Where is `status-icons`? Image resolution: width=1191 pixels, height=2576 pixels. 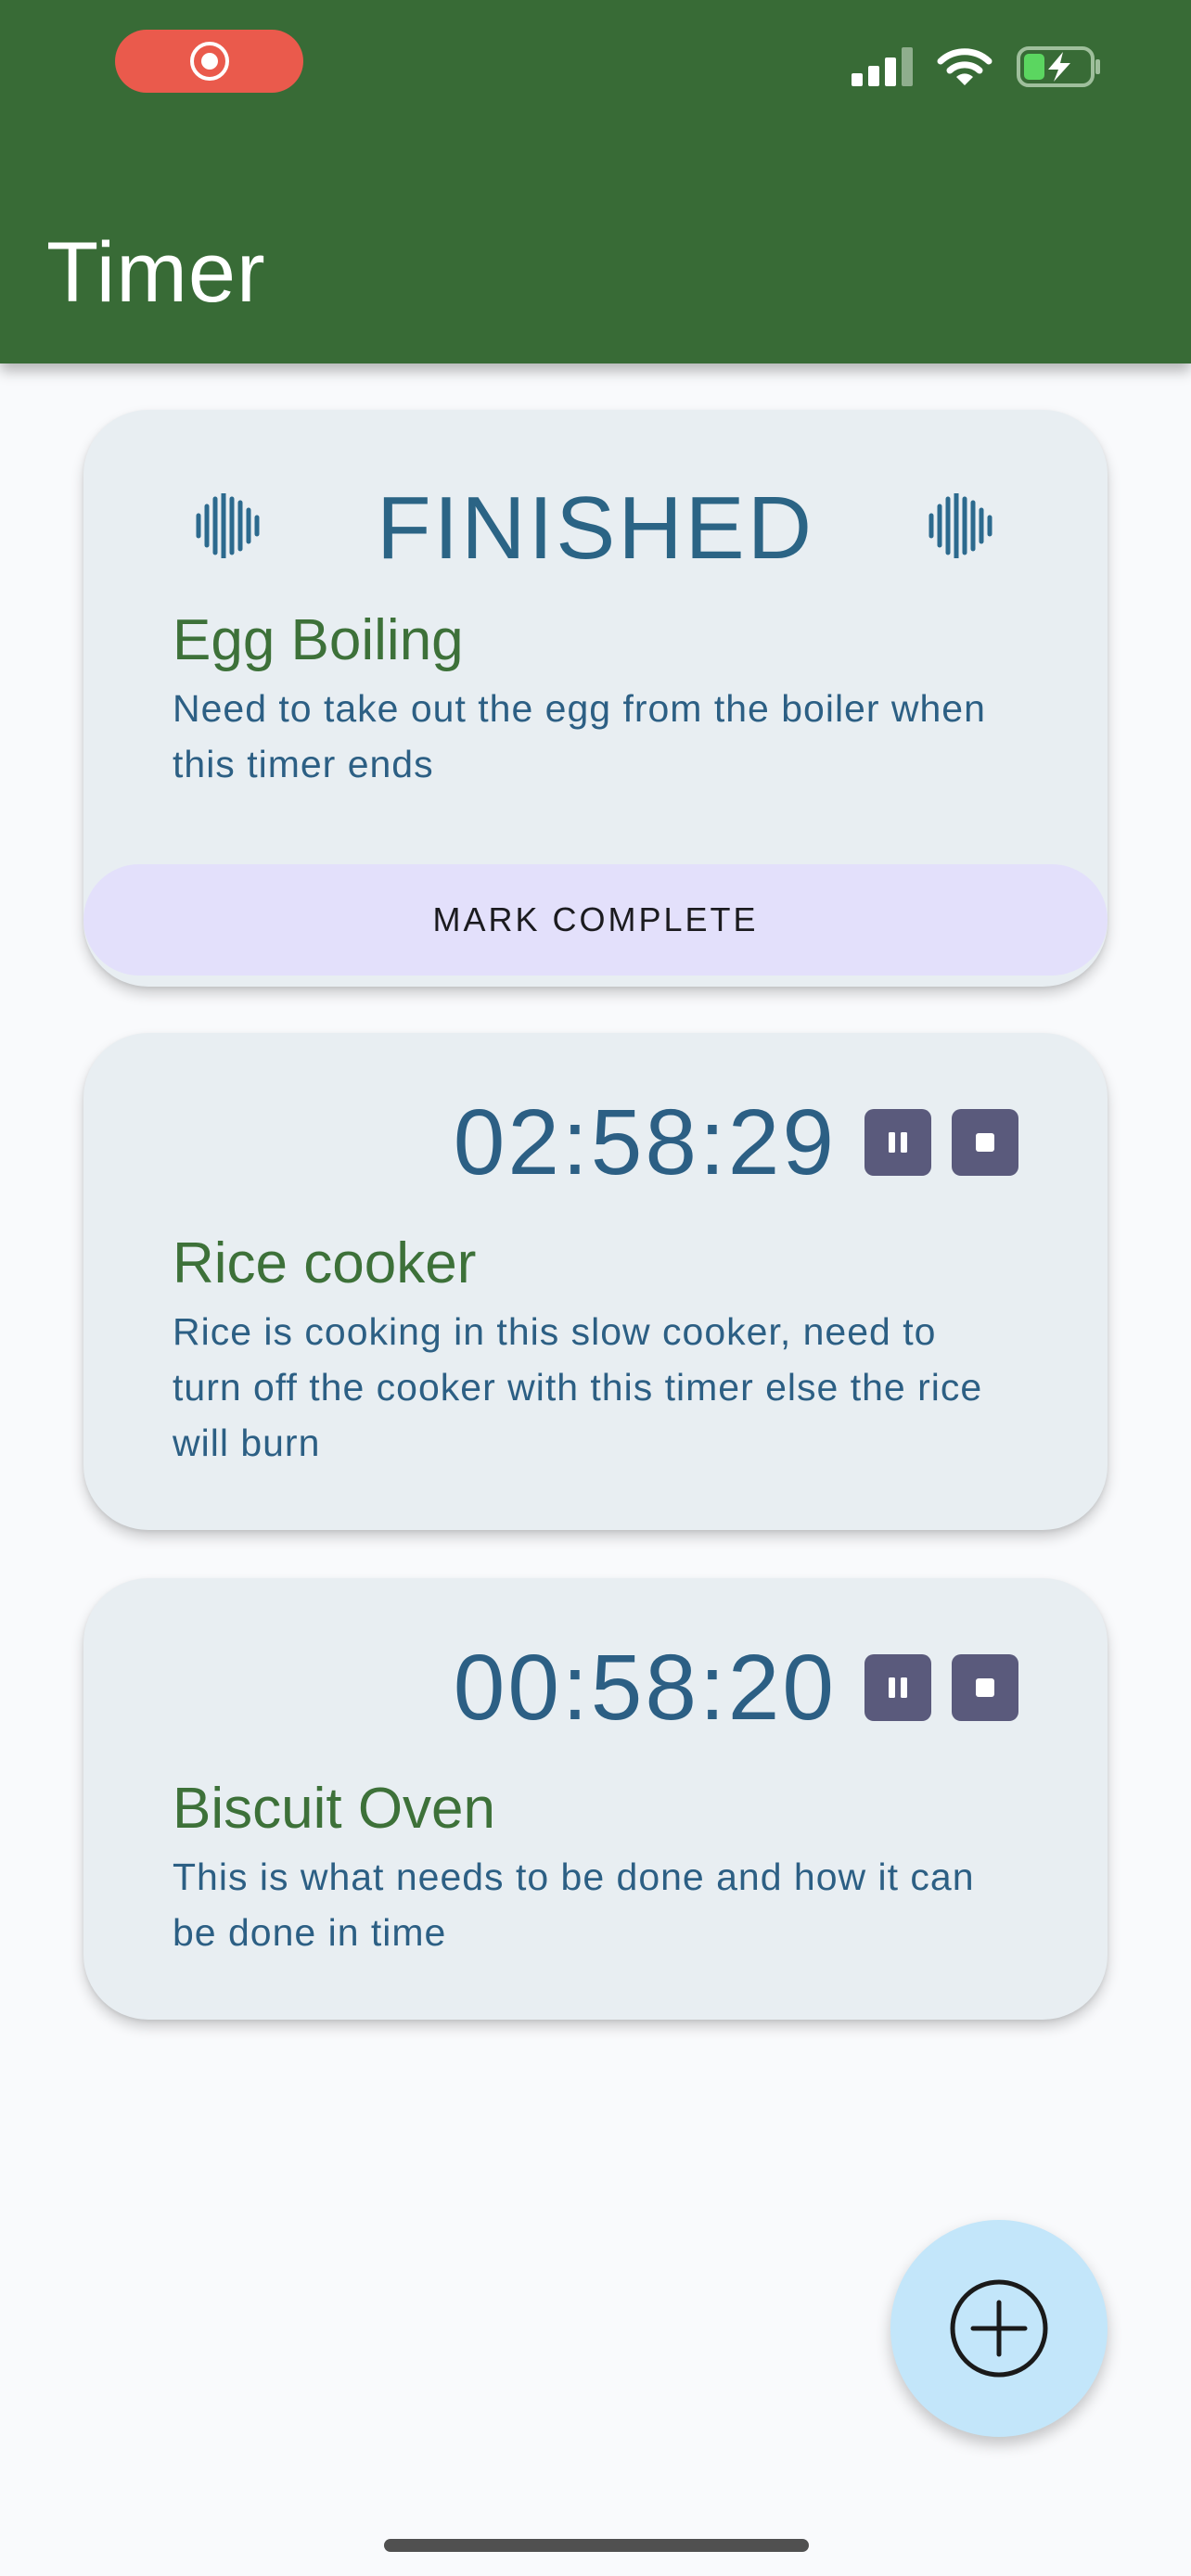
status-icons is located at coordinates (977, 66).